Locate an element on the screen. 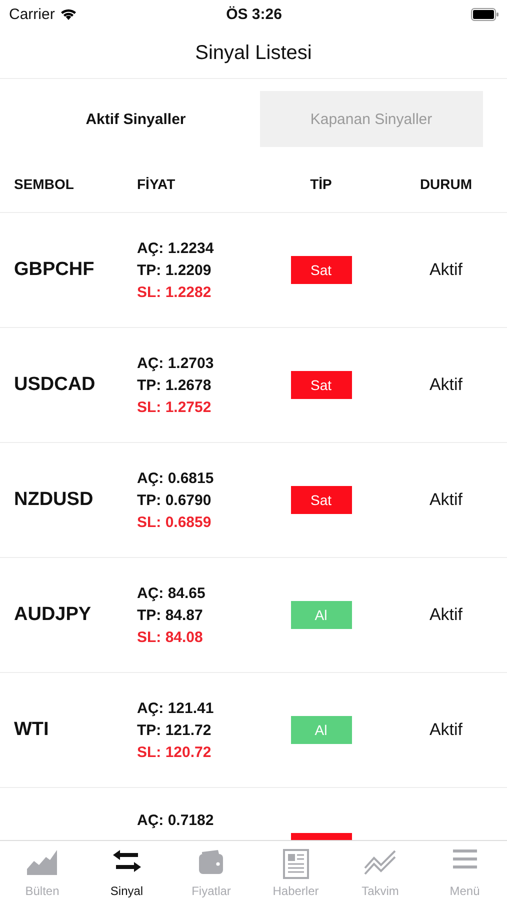 The width and height of the screenshot is (507, 900). area-chart-icon is located at coordinates (42, 862).